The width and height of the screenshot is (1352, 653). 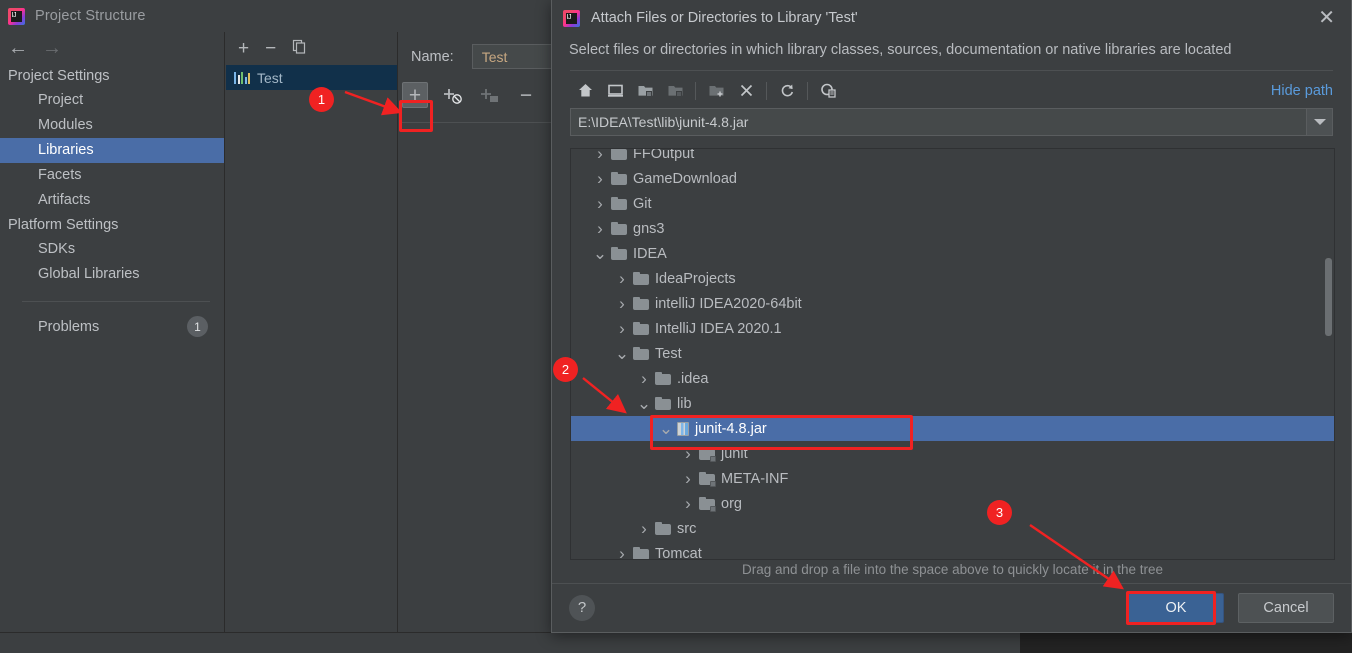 What do you see at coordinates (52, 48) in the screenshot?
I see `arrow-right-icon: →` at bounding box center [52, 48].